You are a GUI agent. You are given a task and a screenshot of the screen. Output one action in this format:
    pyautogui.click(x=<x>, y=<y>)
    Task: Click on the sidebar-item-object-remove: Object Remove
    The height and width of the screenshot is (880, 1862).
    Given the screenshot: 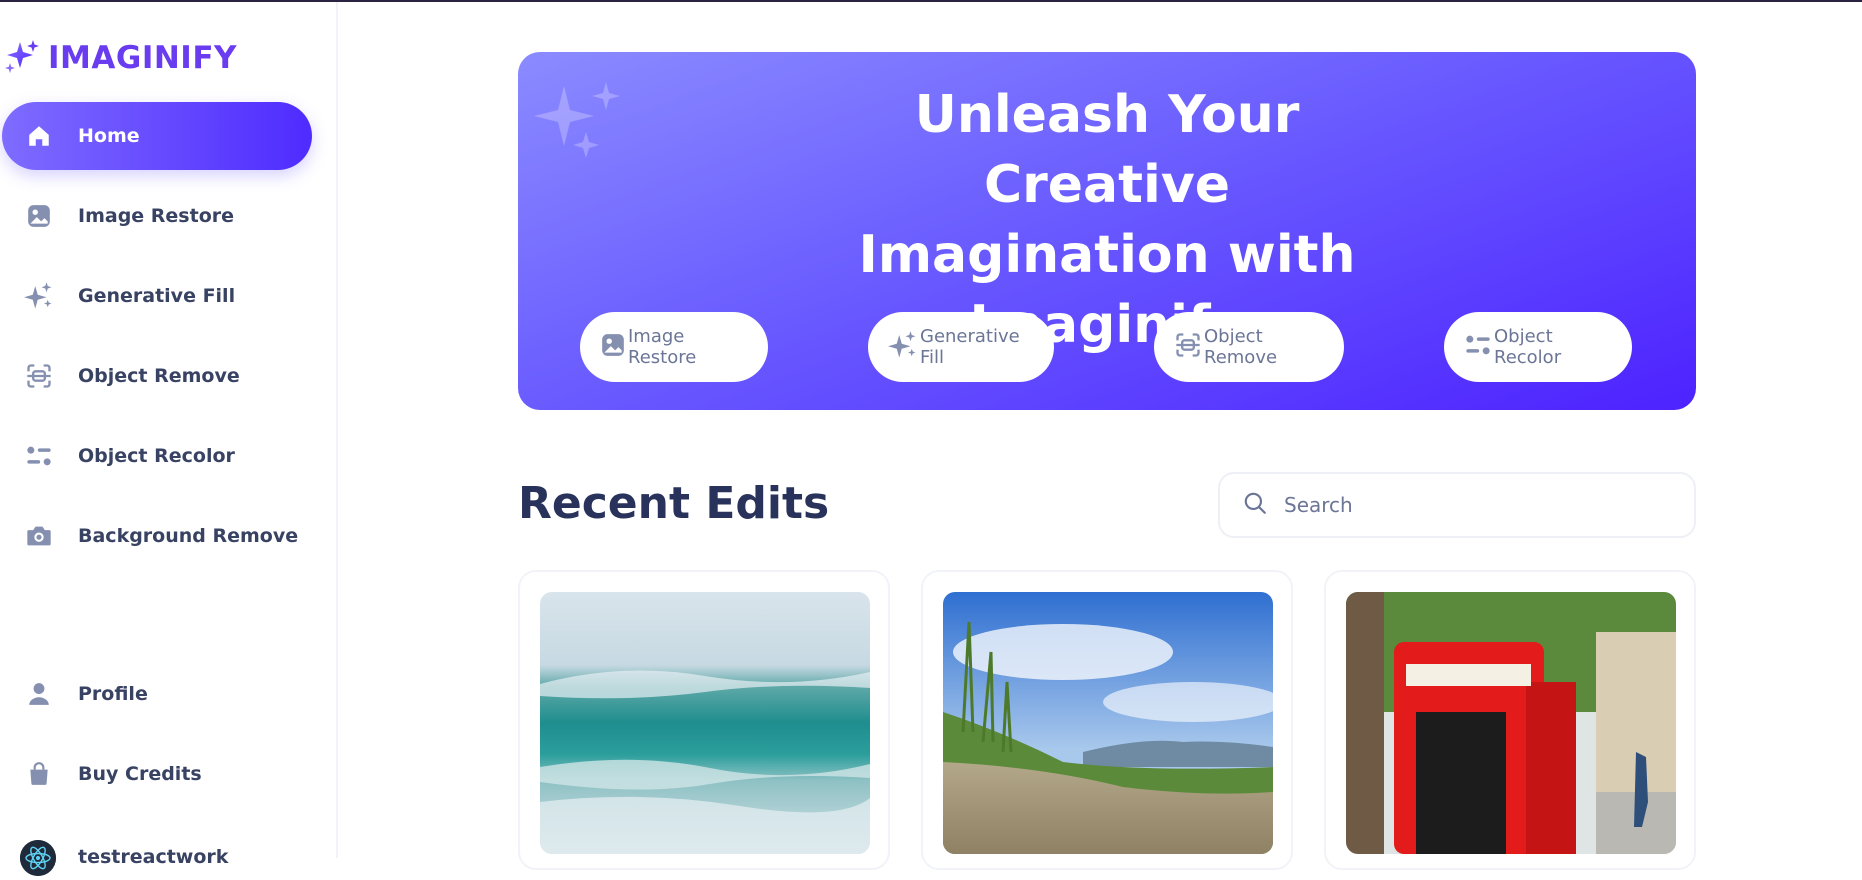 What is the action you would take?
    pyautogui.click(x=157, y=376)
    